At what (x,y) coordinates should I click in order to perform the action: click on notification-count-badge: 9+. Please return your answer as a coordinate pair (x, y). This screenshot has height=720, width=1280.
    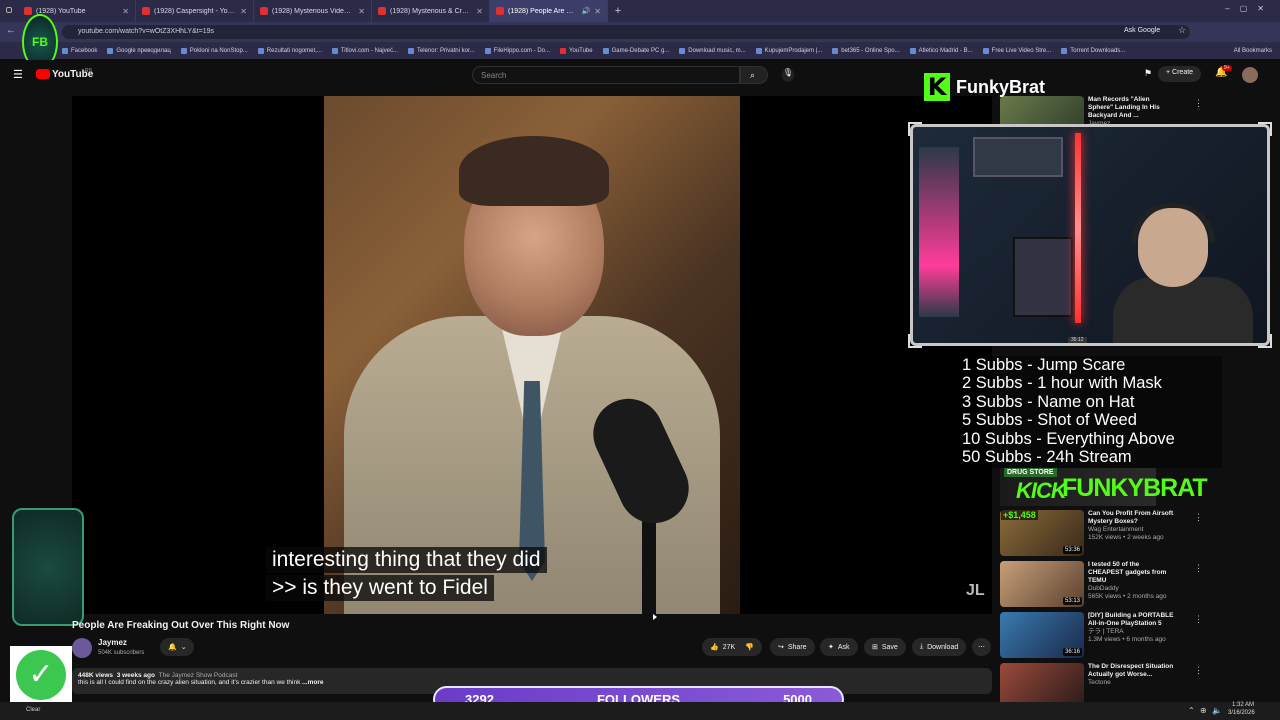
    Looking at the image, I should click on (1227, 68).